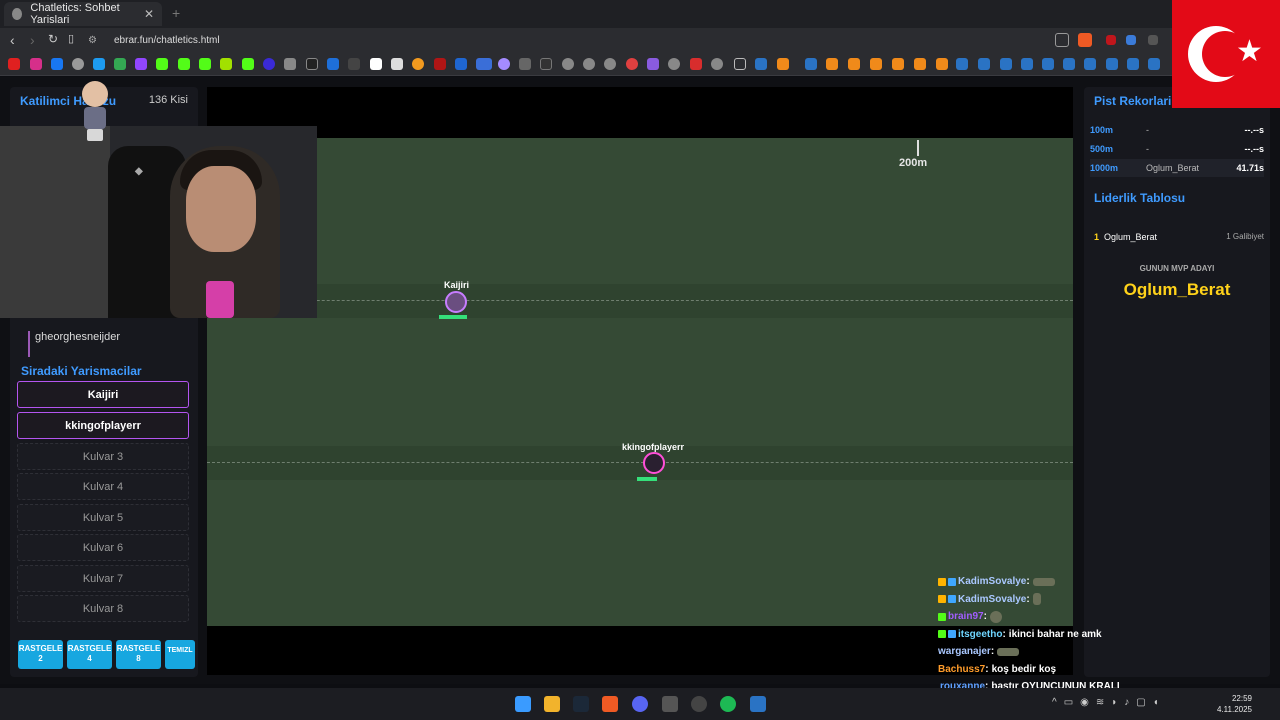 This screenshot has height=720, width=1280. What do you see at coordinates (397, 64) in the screenshot?
I see `amazon-icon` at bounding box center [397, 64].